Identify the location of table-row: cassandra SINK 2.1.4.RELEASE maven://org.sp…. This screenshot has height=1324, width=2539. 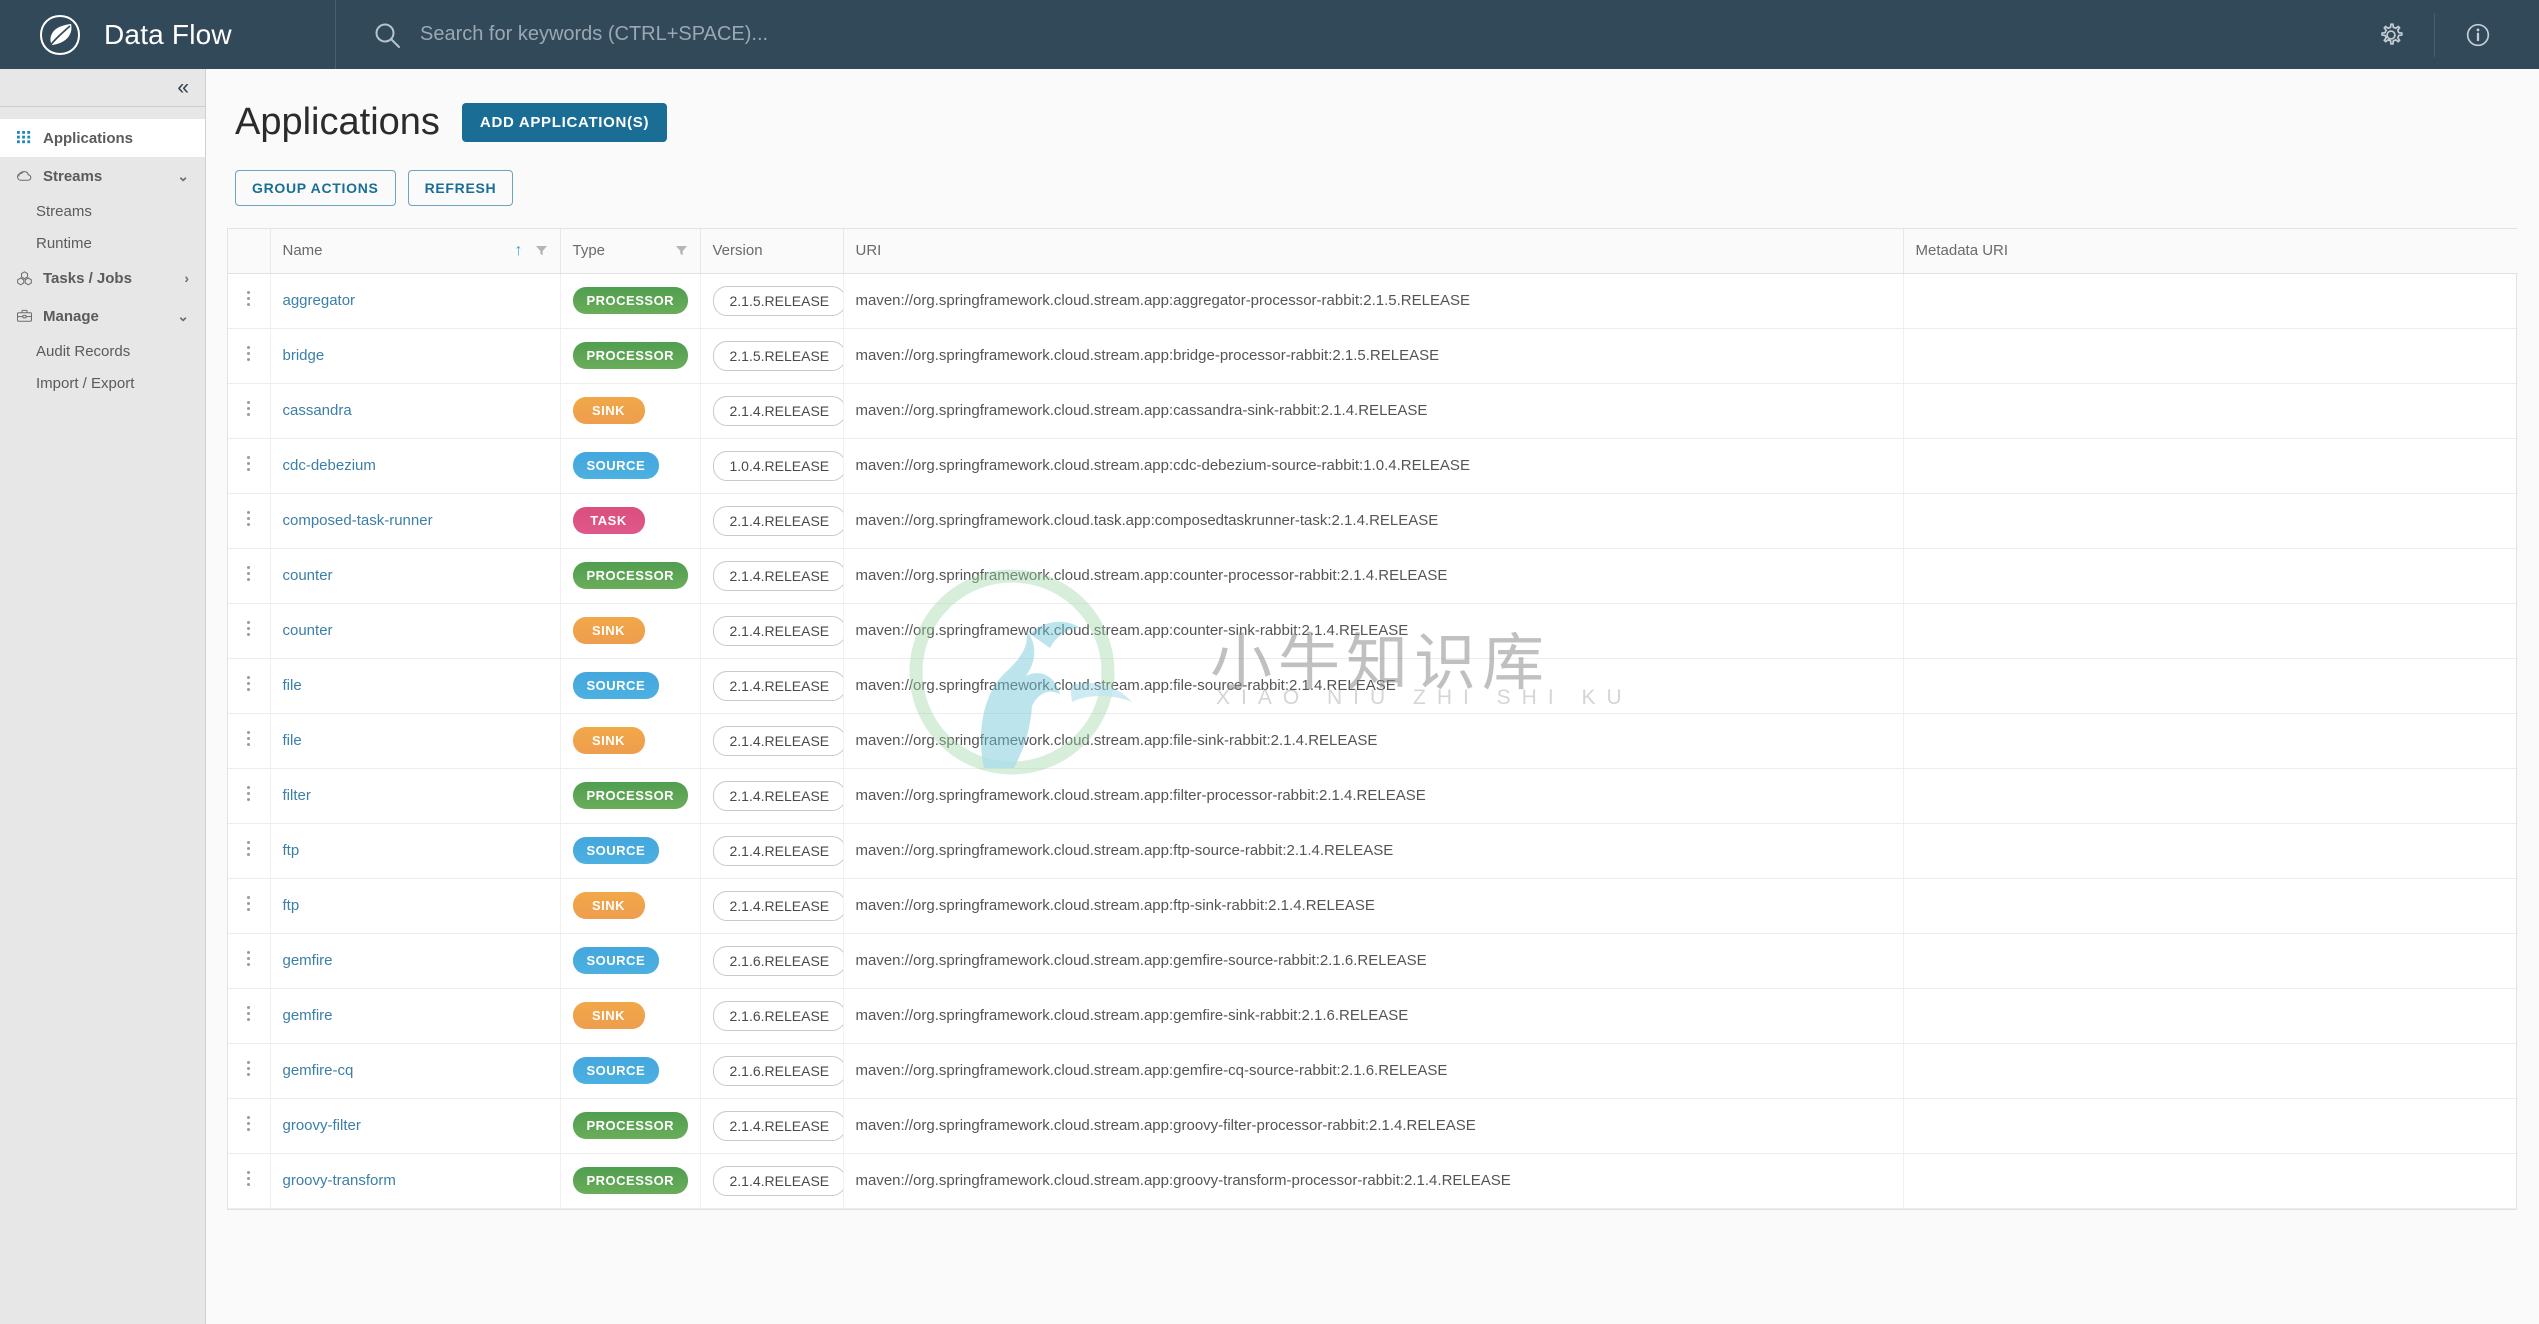
(1373, 411).